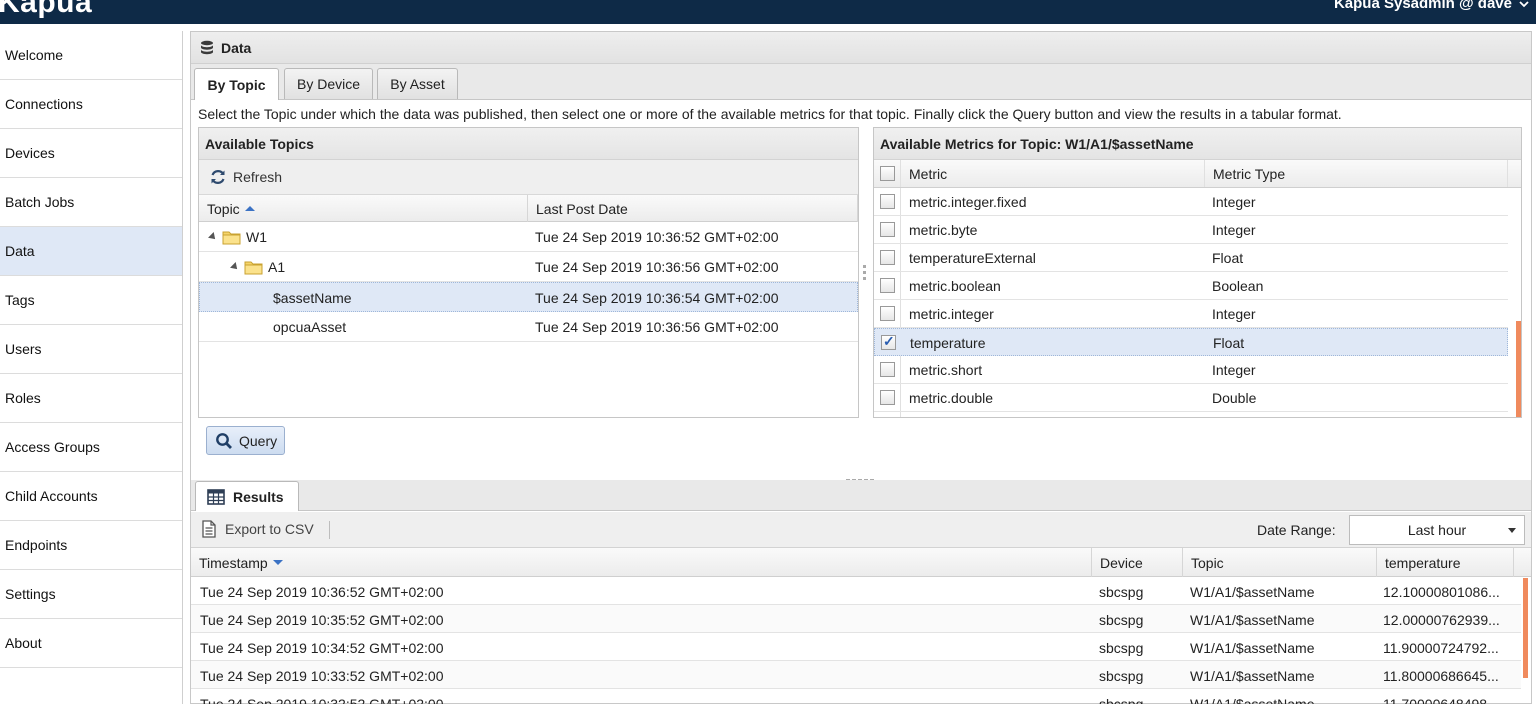 Image resolution: width=1536 pixels, height=704 pixels. Describe the element at coordinates (91, 104) in the screenshot. I see `sidebar-item-connections: Connections` at that location.